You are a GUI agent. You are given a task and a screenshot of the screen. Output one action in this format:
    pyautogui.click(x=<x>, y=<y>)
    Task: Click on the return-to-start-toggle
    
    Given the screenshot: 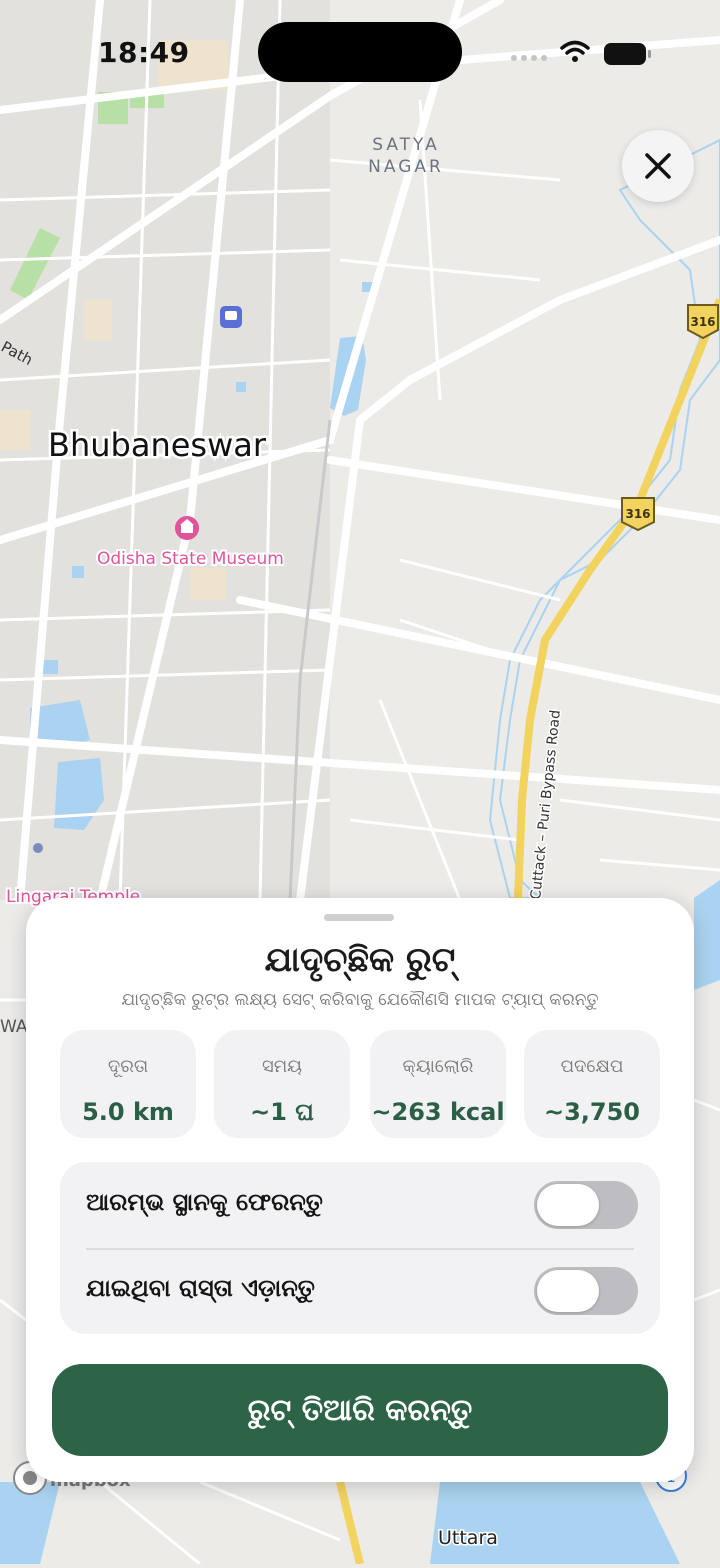 What is the action you would take?
    pyautogui.click(x=586, y=1205)
    